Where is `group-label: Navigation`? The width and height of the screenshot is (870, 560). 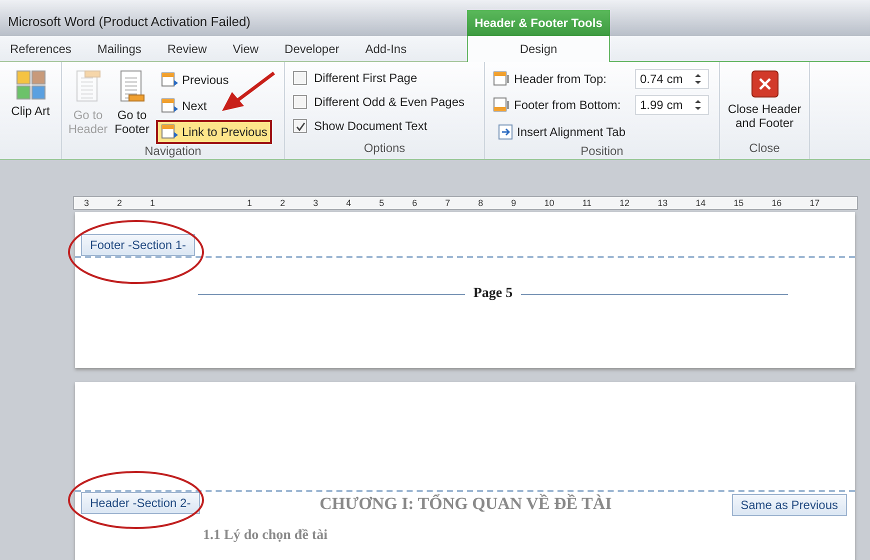 group-label: Navigation is located at coordinates (173, 152).